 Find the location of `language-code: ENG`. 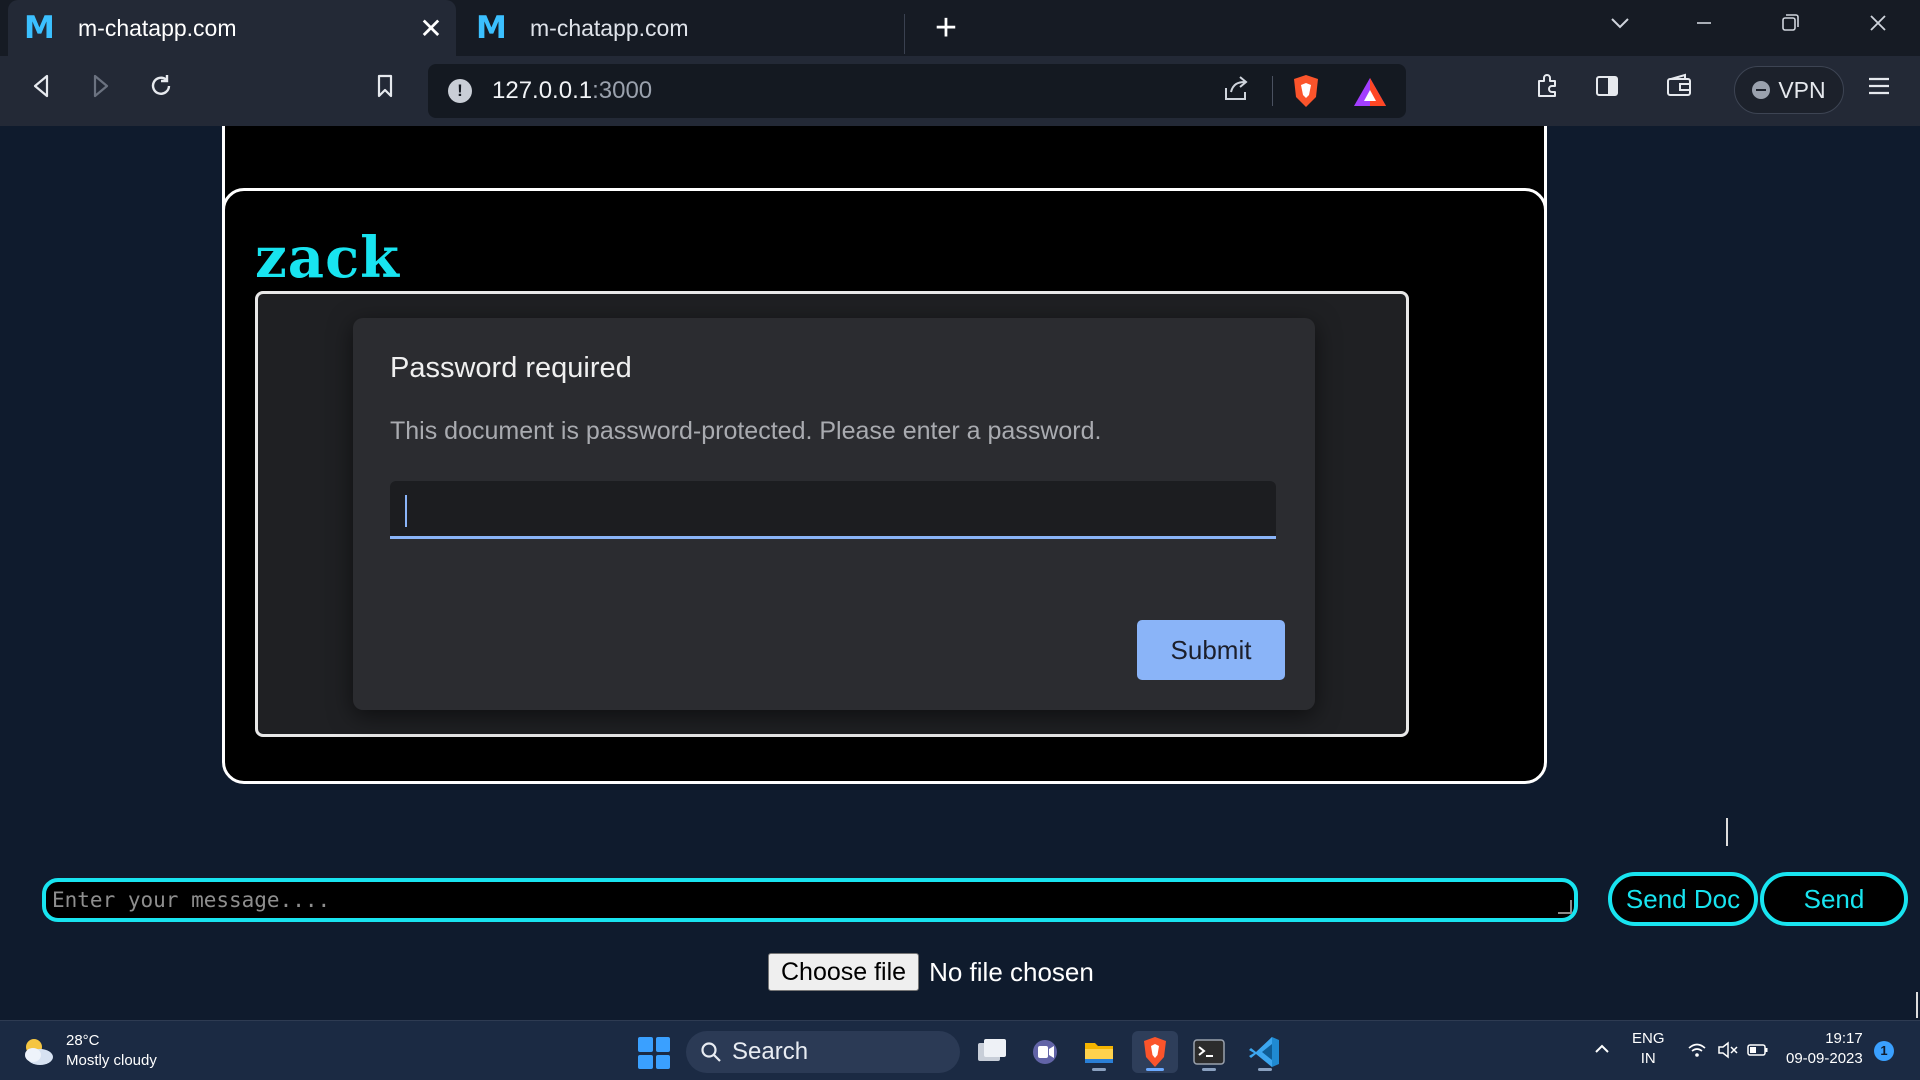

language-code: ENG is located at coordinates (1648, 1038).